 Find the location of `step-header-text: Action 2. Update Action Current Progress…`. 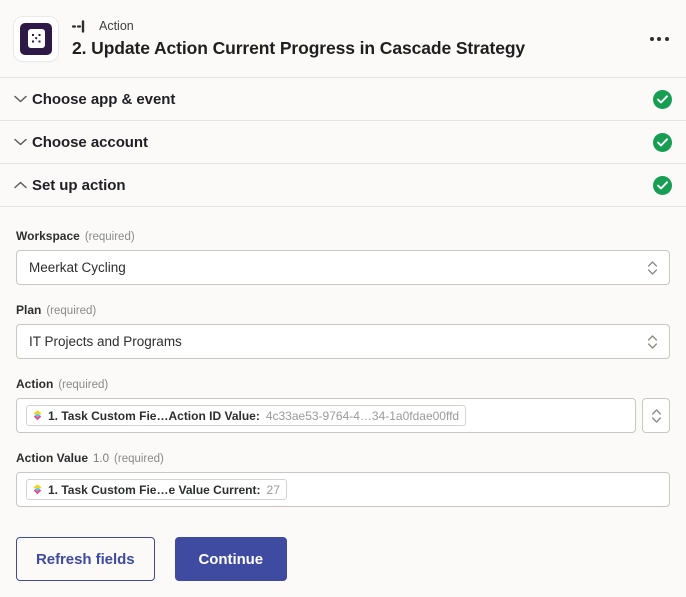

step-header-text: Action 2. Update Action Current Progress… is located at coordinates (298, 39).